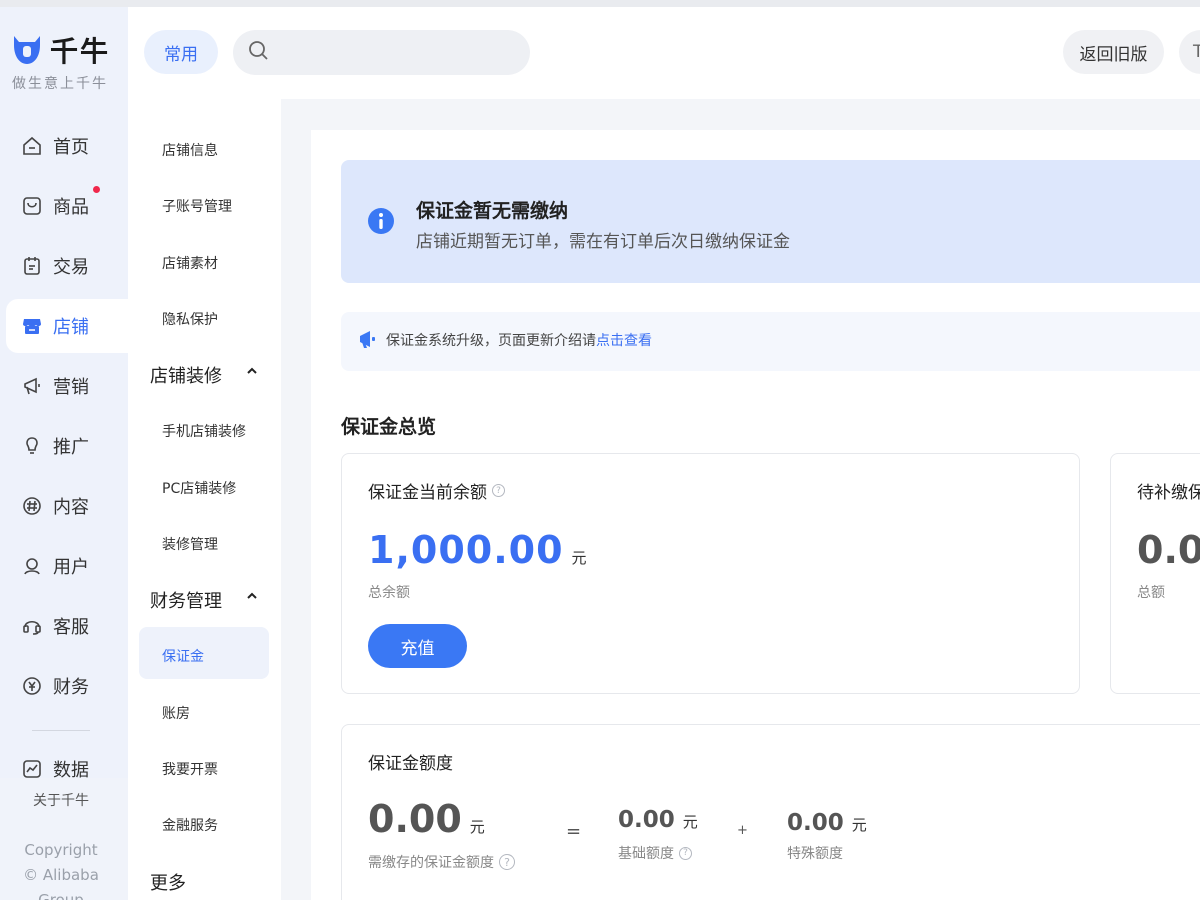  I want to click on banner-title: 保证金暂无需缴纳, so click(492, 211).